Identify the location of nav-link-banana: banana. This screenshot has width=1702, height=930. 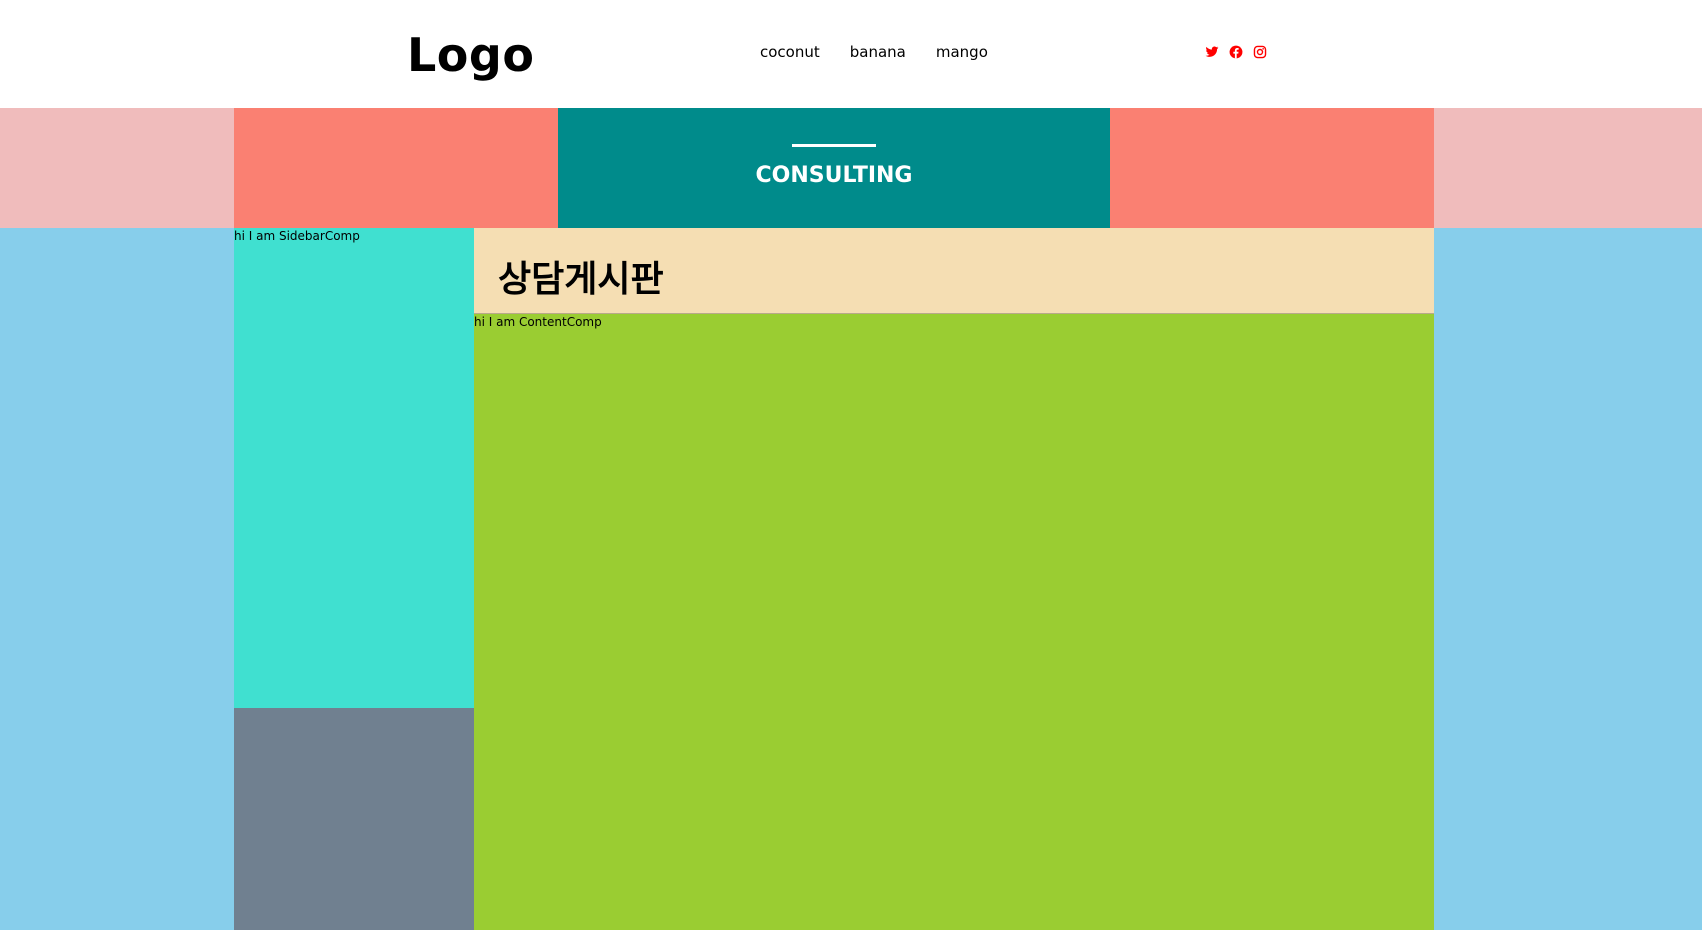
(878, 52).